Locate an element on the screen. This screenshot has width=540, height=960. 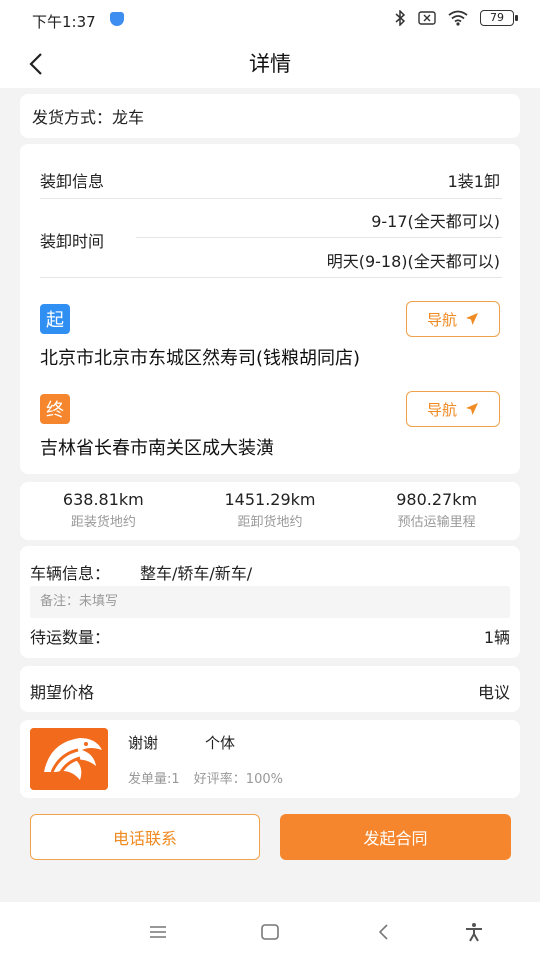
distance-value: 638.81km is located at coordinates (103, 499).